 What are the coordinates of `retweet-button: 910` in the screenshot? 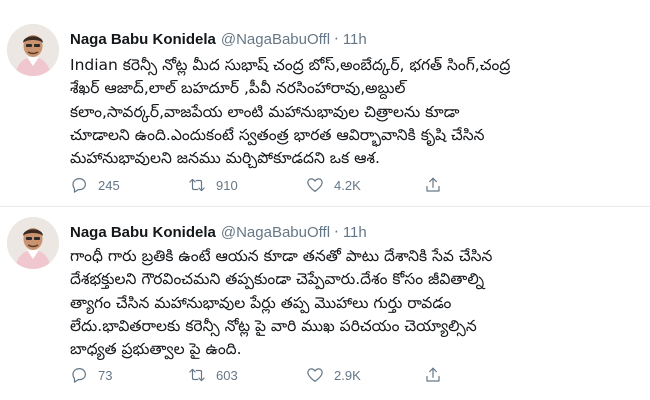 It's located at (247, 185).